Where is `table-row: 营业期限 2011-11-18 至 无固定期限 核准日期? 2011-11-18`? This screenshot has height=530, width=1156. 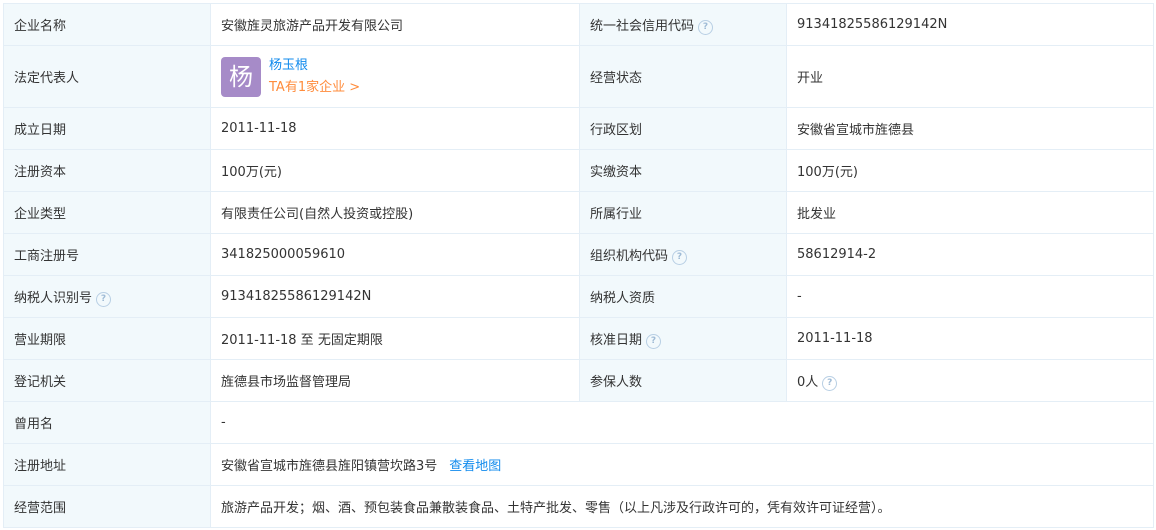
table-row: 营业期限 2011-11-18 至 无固定期限 核准日期? 2011-11-18 is located at coordinates (578, 338).